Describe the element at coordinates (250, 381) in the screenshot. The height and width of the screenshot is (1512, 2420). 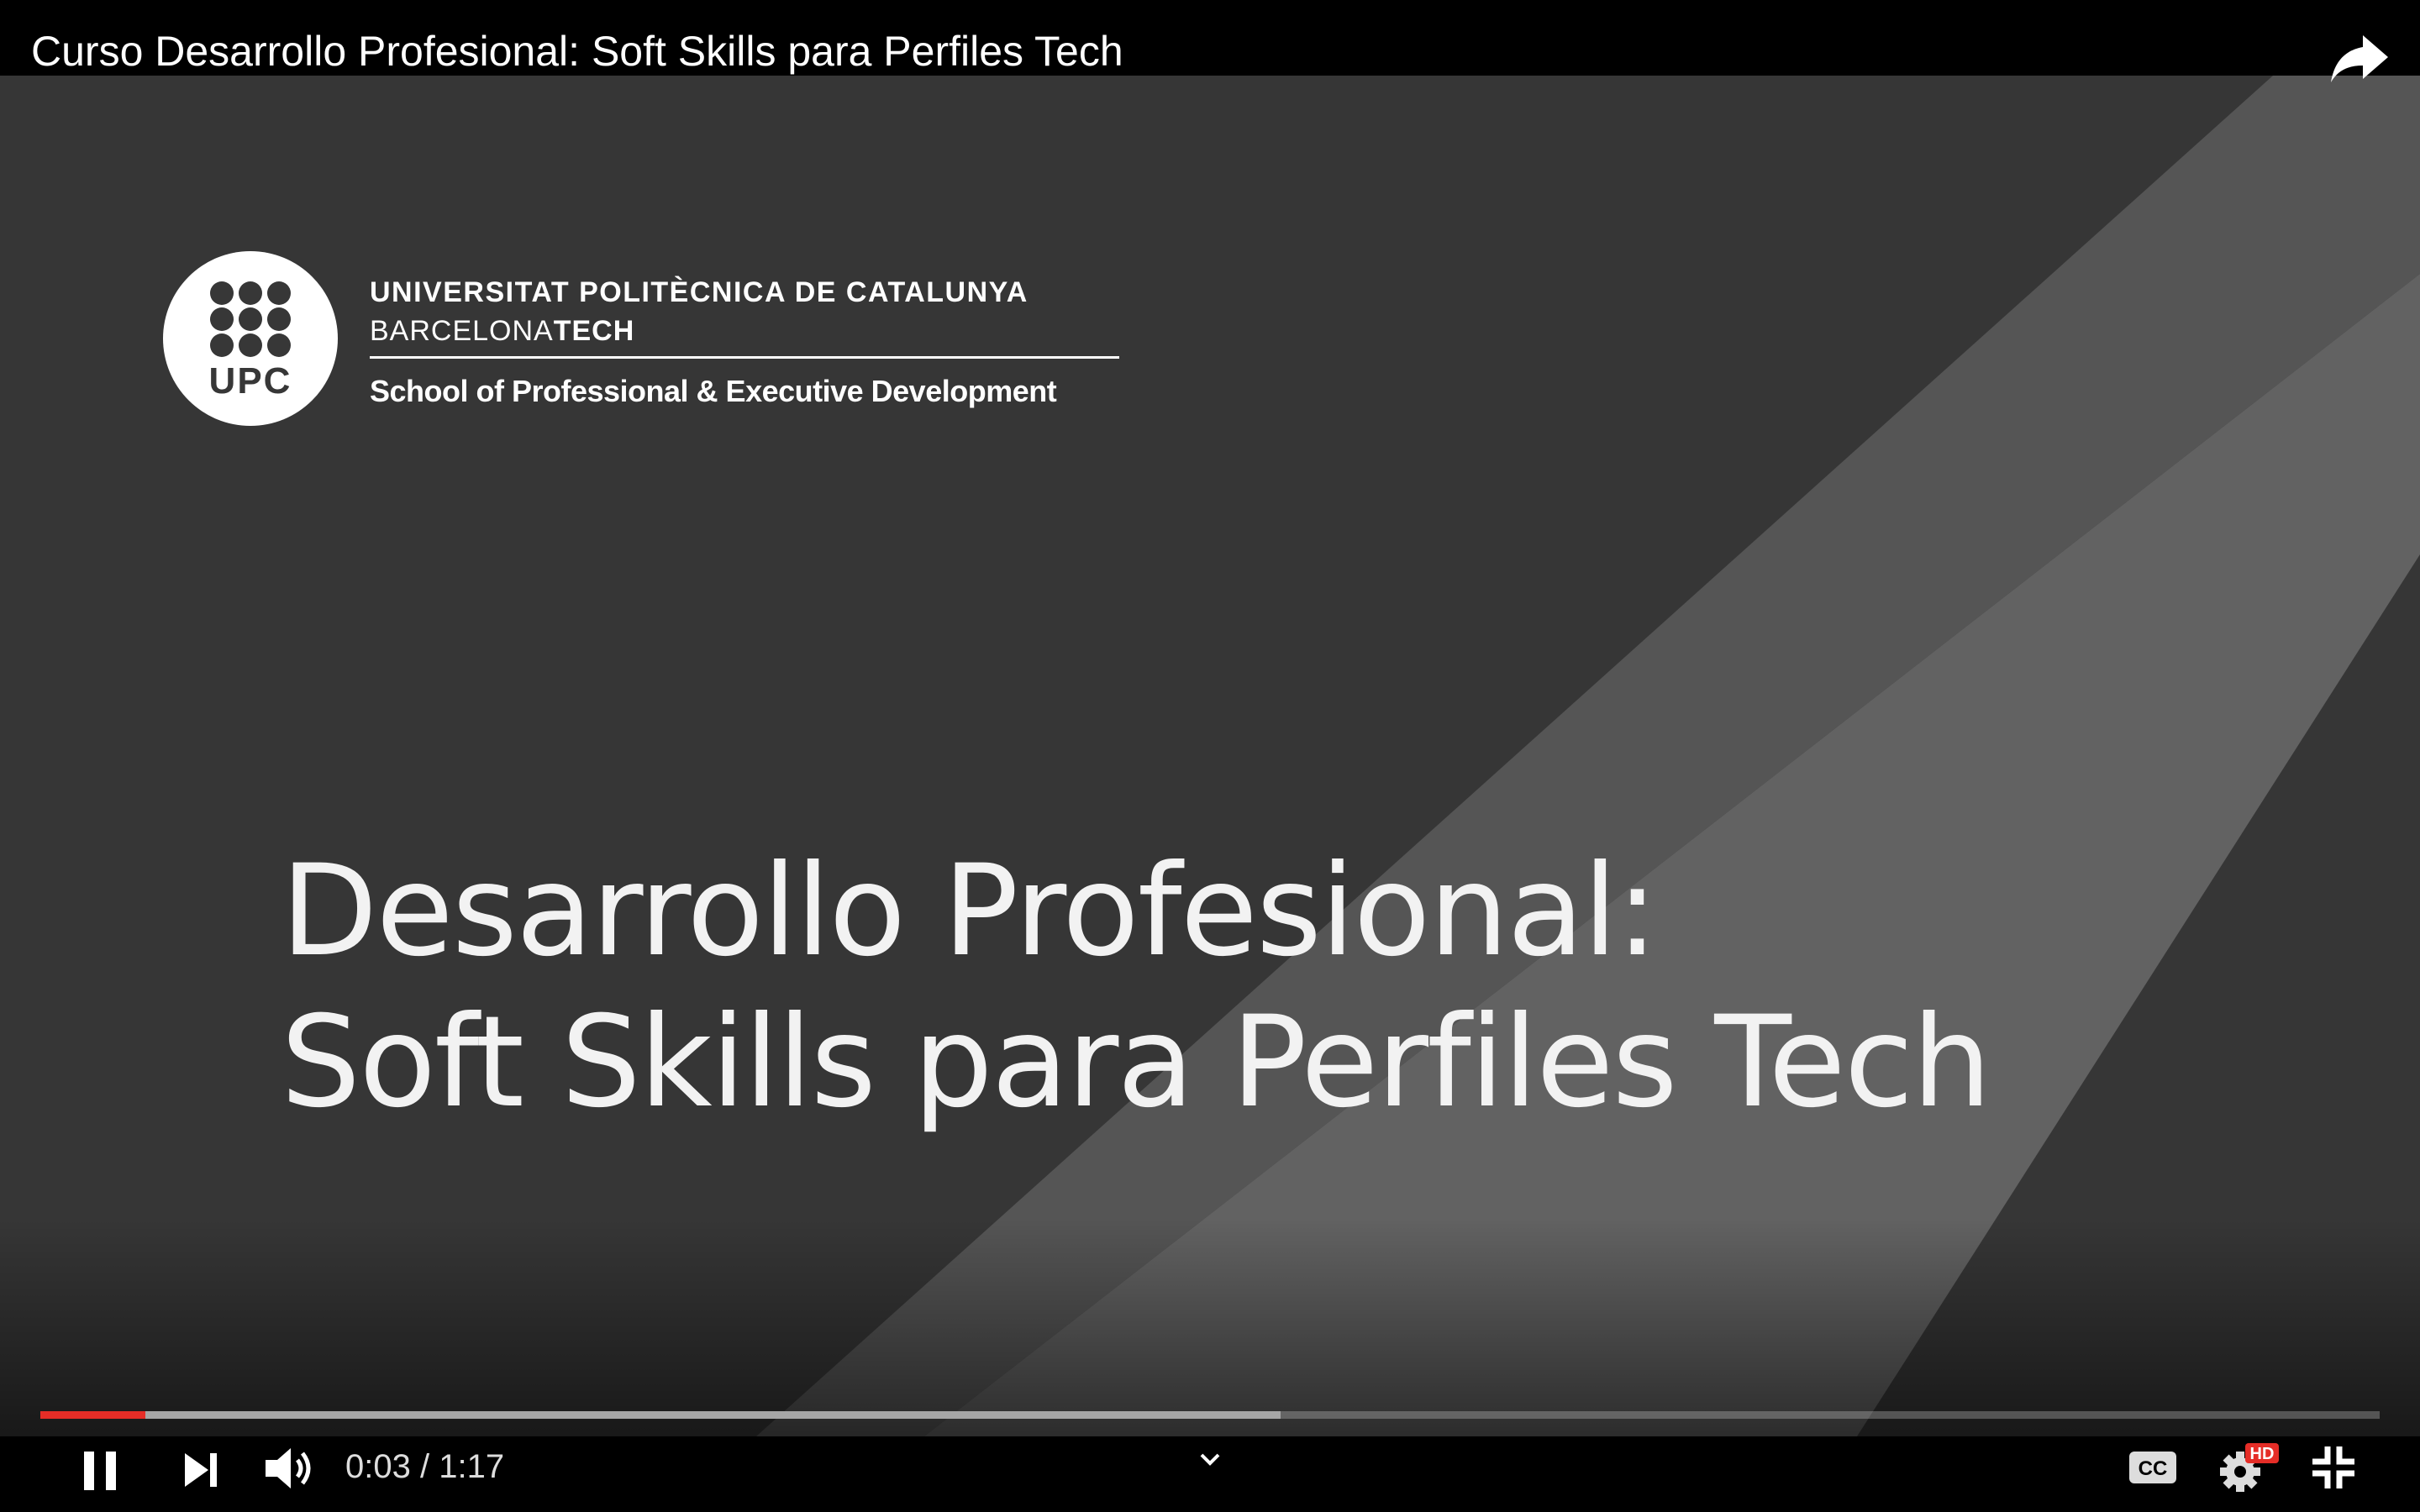
I see `logo-abbreviation: UPC` at that location.